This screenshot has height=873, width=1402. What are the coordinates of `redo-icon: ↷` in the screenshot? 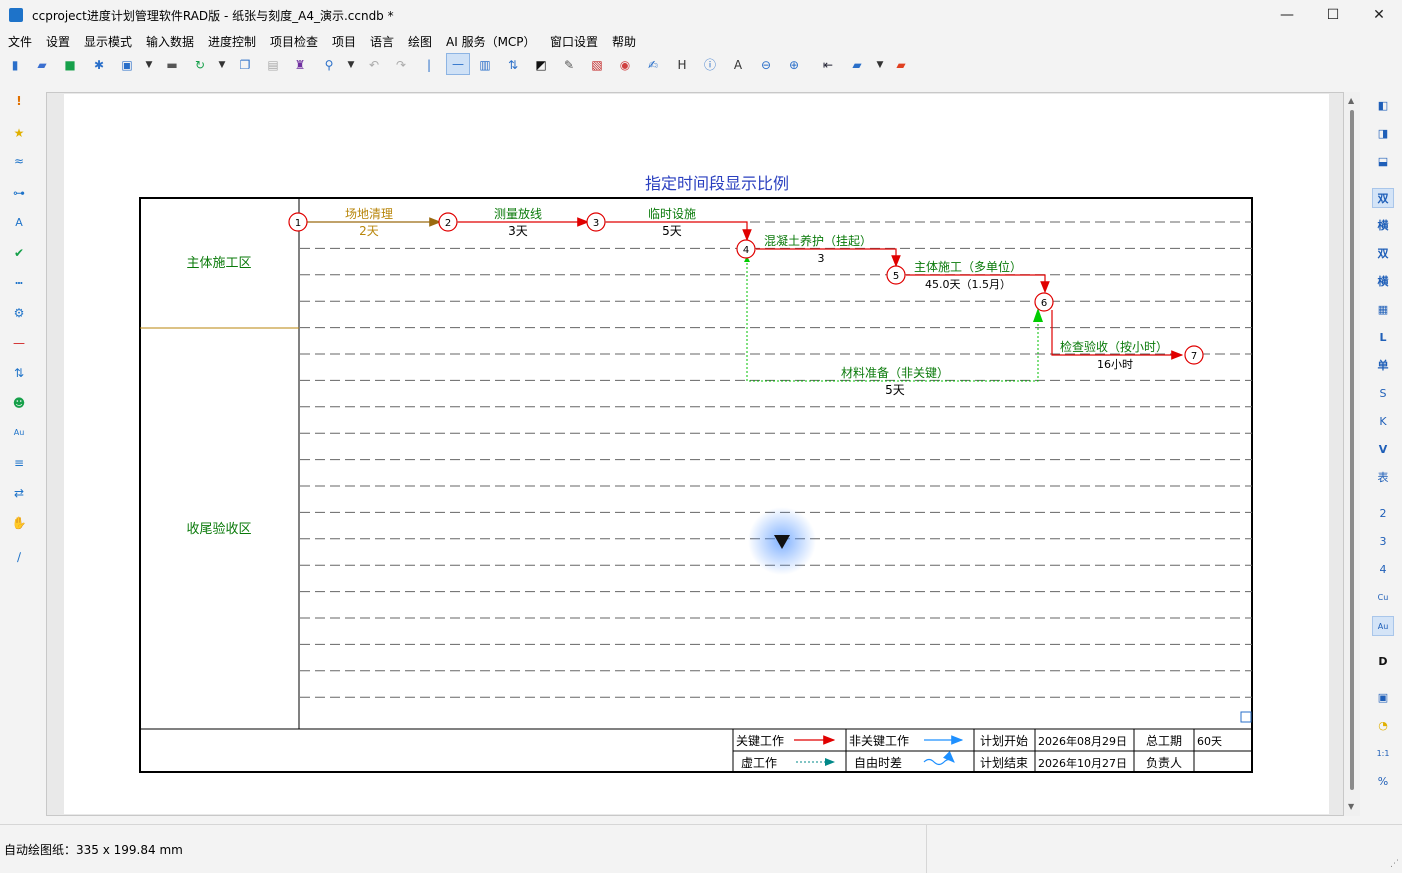 It's located at (401, 65).